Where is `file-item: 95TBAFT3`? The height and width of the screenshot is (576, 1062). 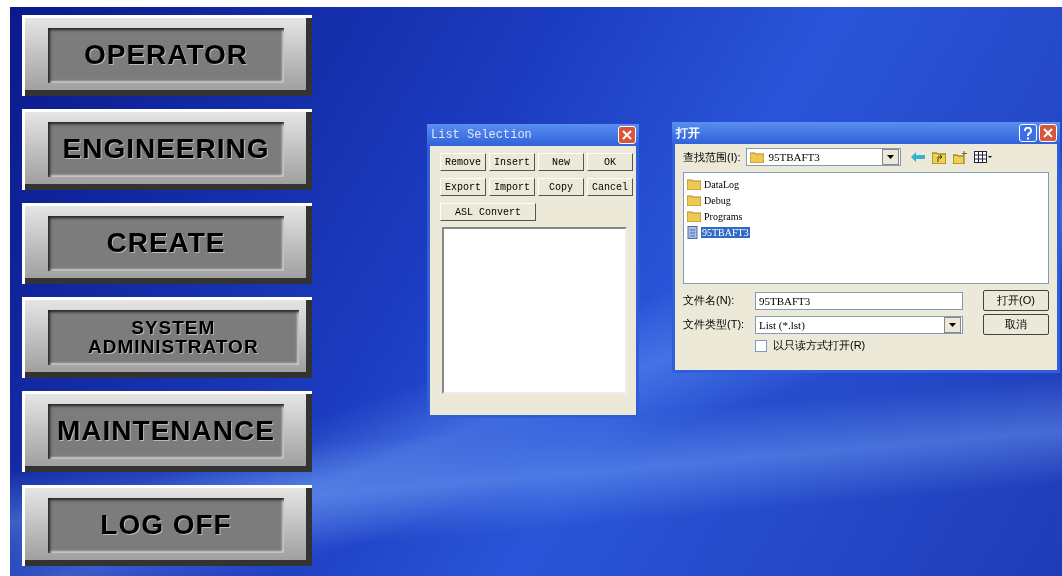 file-item: 95TBAFT3 is located at coordinates (725, 232).